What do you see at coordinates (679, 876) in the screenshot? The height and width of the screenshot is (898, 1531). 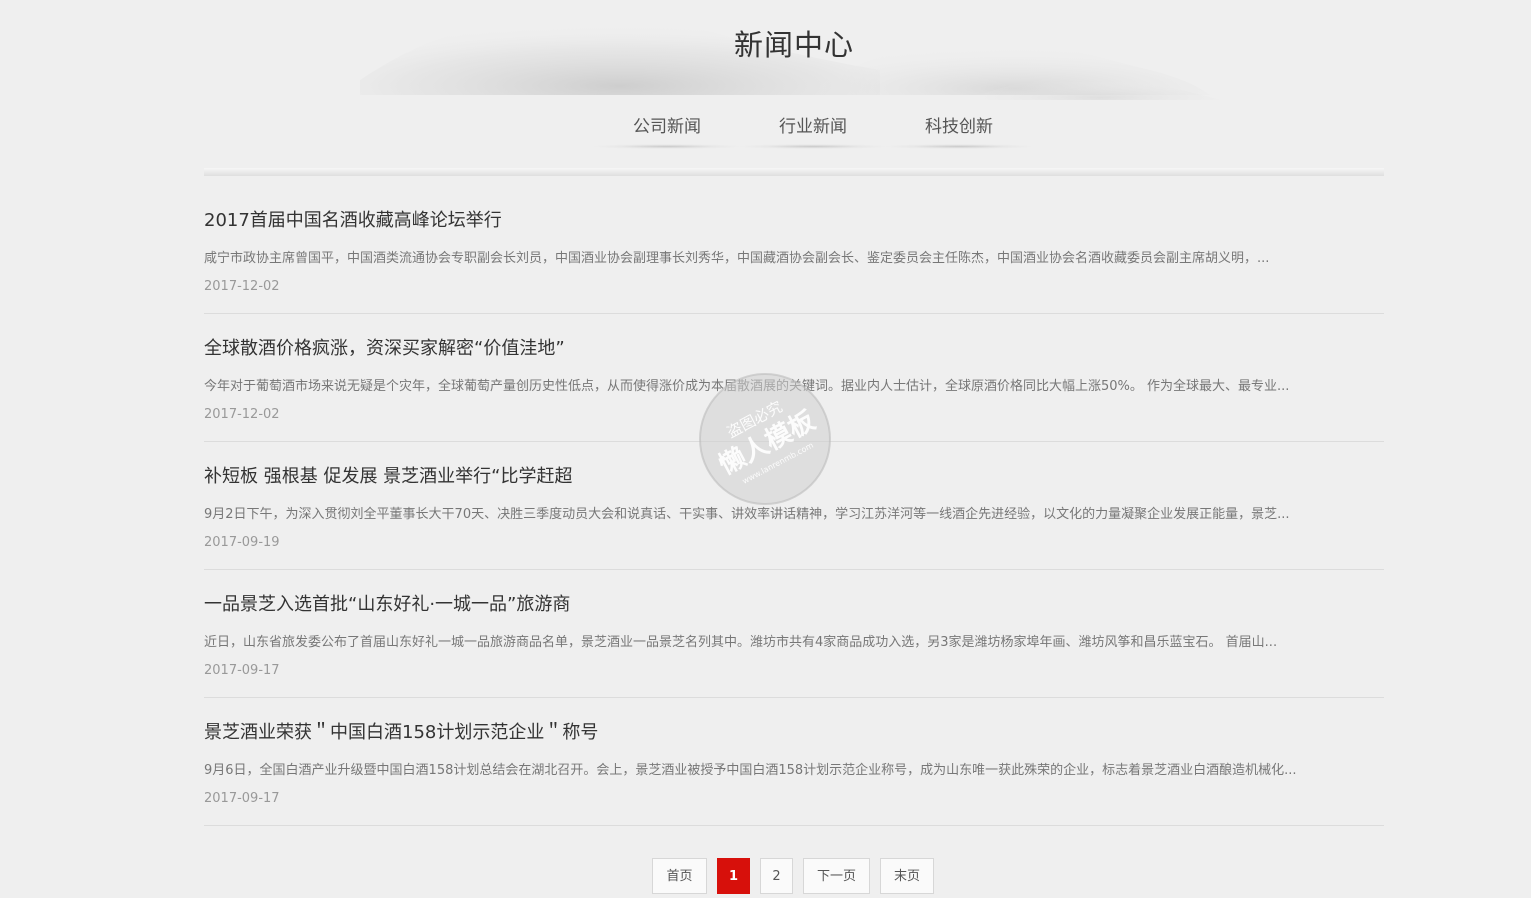 I see `first-page-button: 首页` at bounding box center [679, 876].